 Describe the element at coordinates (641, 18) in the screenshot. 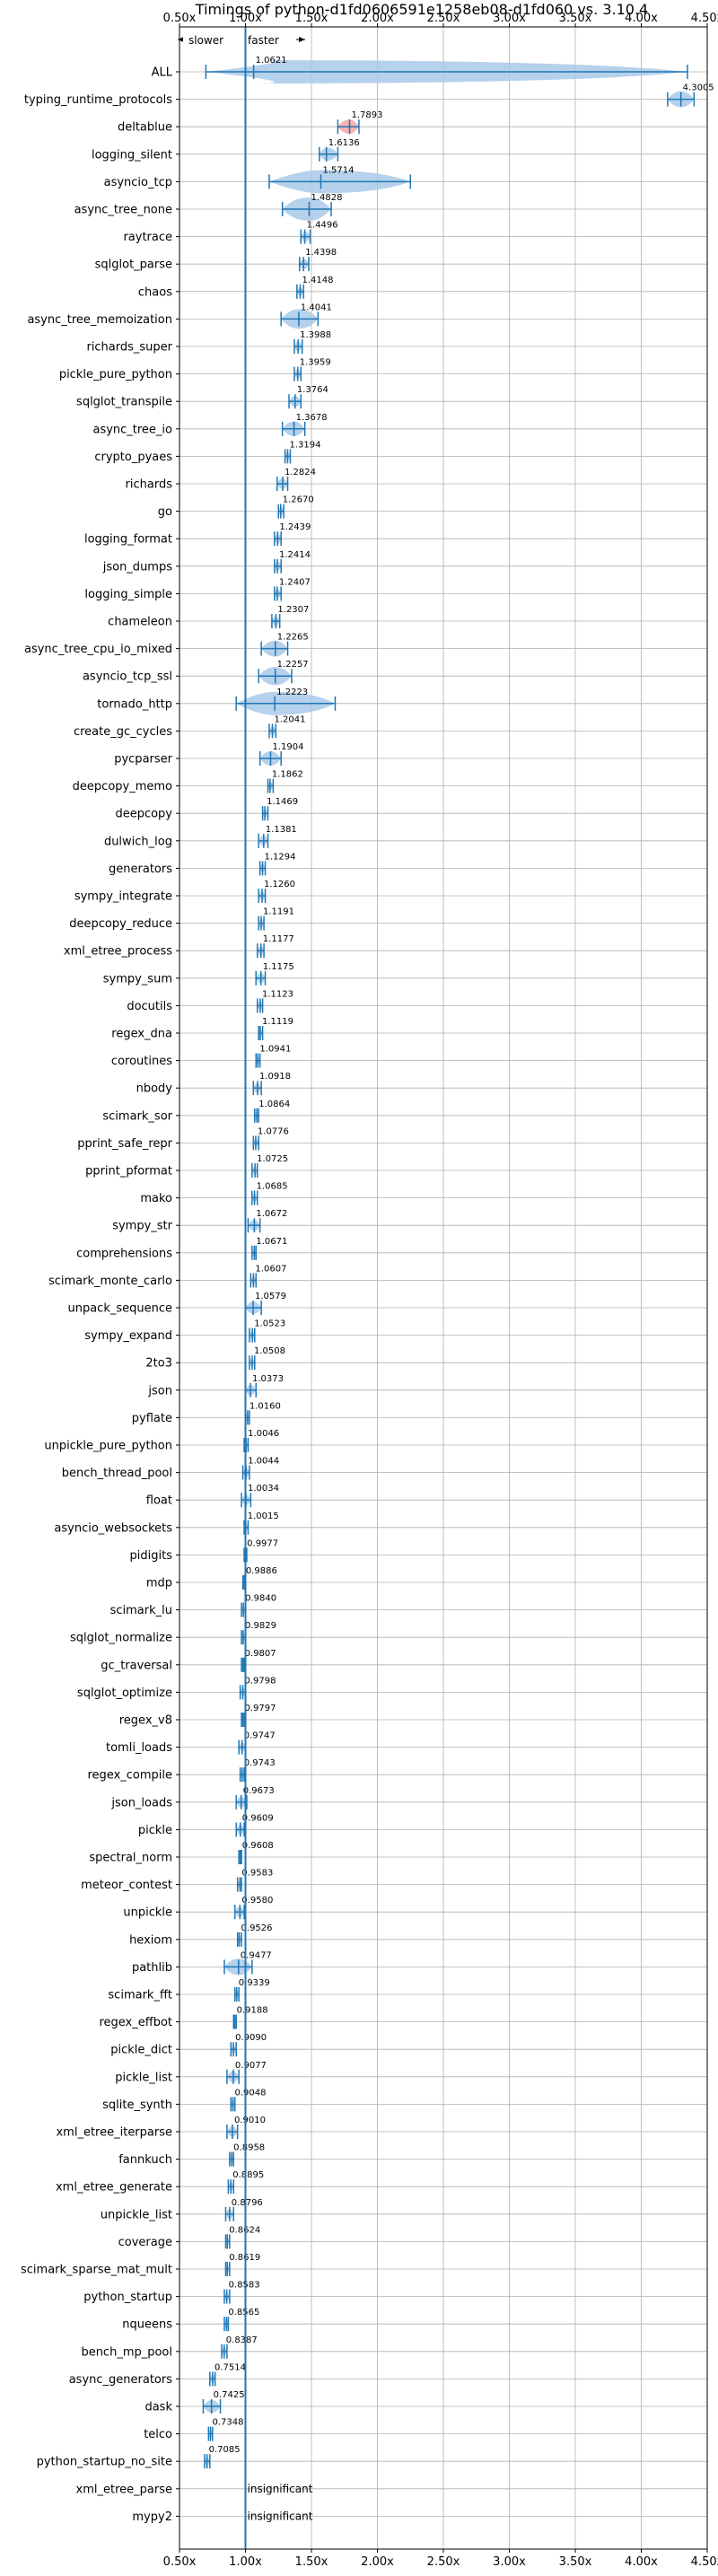

I see `x-tick-label-top: 4.00x` at that location.